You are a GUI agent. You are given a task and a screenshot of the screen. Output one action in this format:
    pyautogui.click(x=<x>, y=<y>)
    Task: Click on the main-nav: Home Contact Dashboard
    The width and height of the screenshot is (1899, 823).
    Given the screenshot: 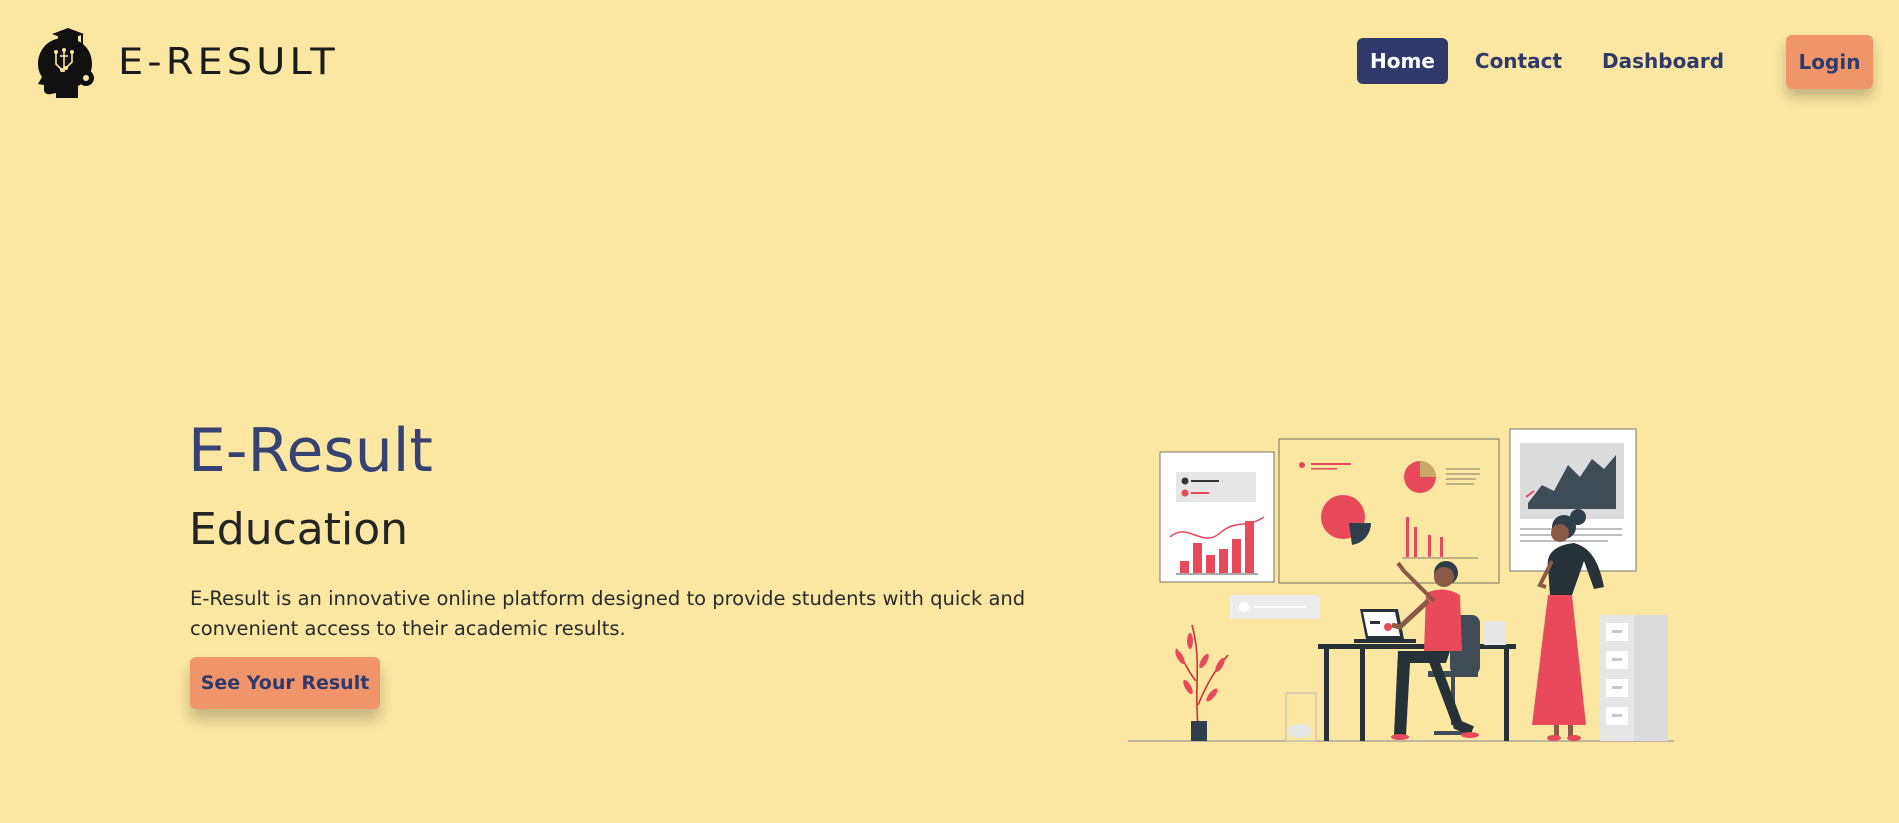 What is the action you would take?
    pyautogui.click(x=1547, y=61)
    